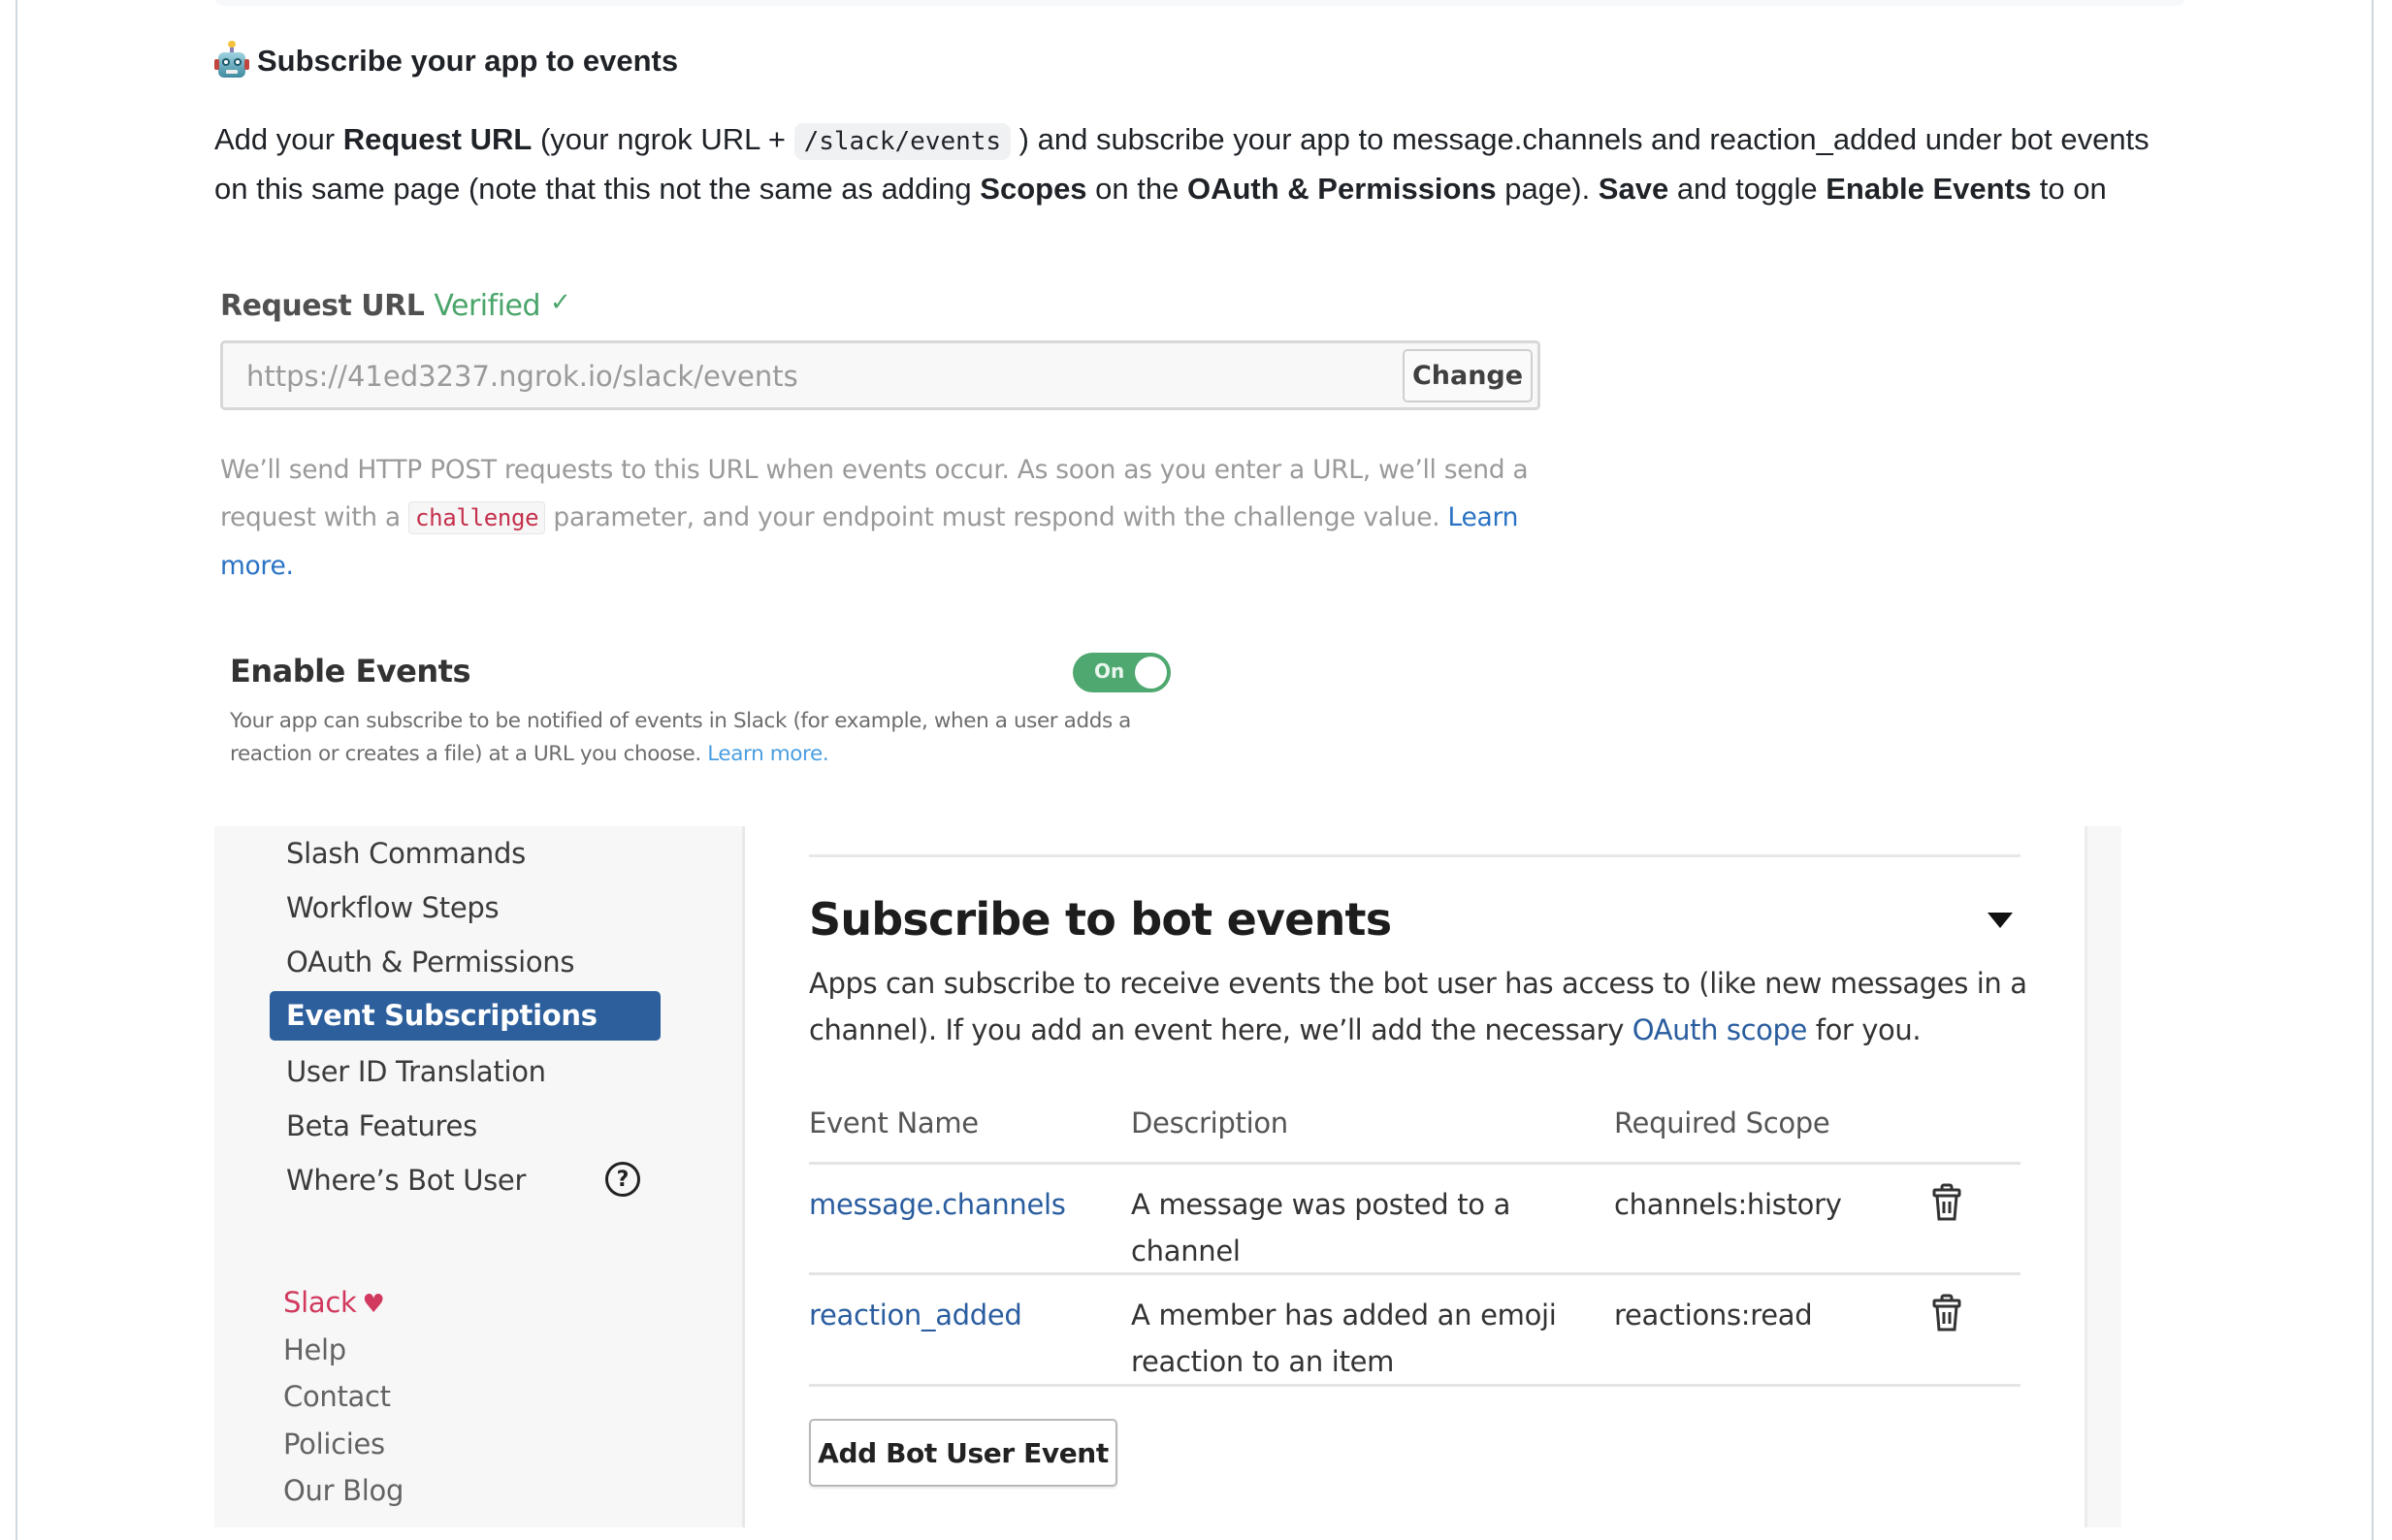 The width and height of the screenshot is (2392, 1540). Describe the element at coordinates (963, 1453) in the screenshot. I see `add-bot-user-event-button: Add Bot User Event` at that location.